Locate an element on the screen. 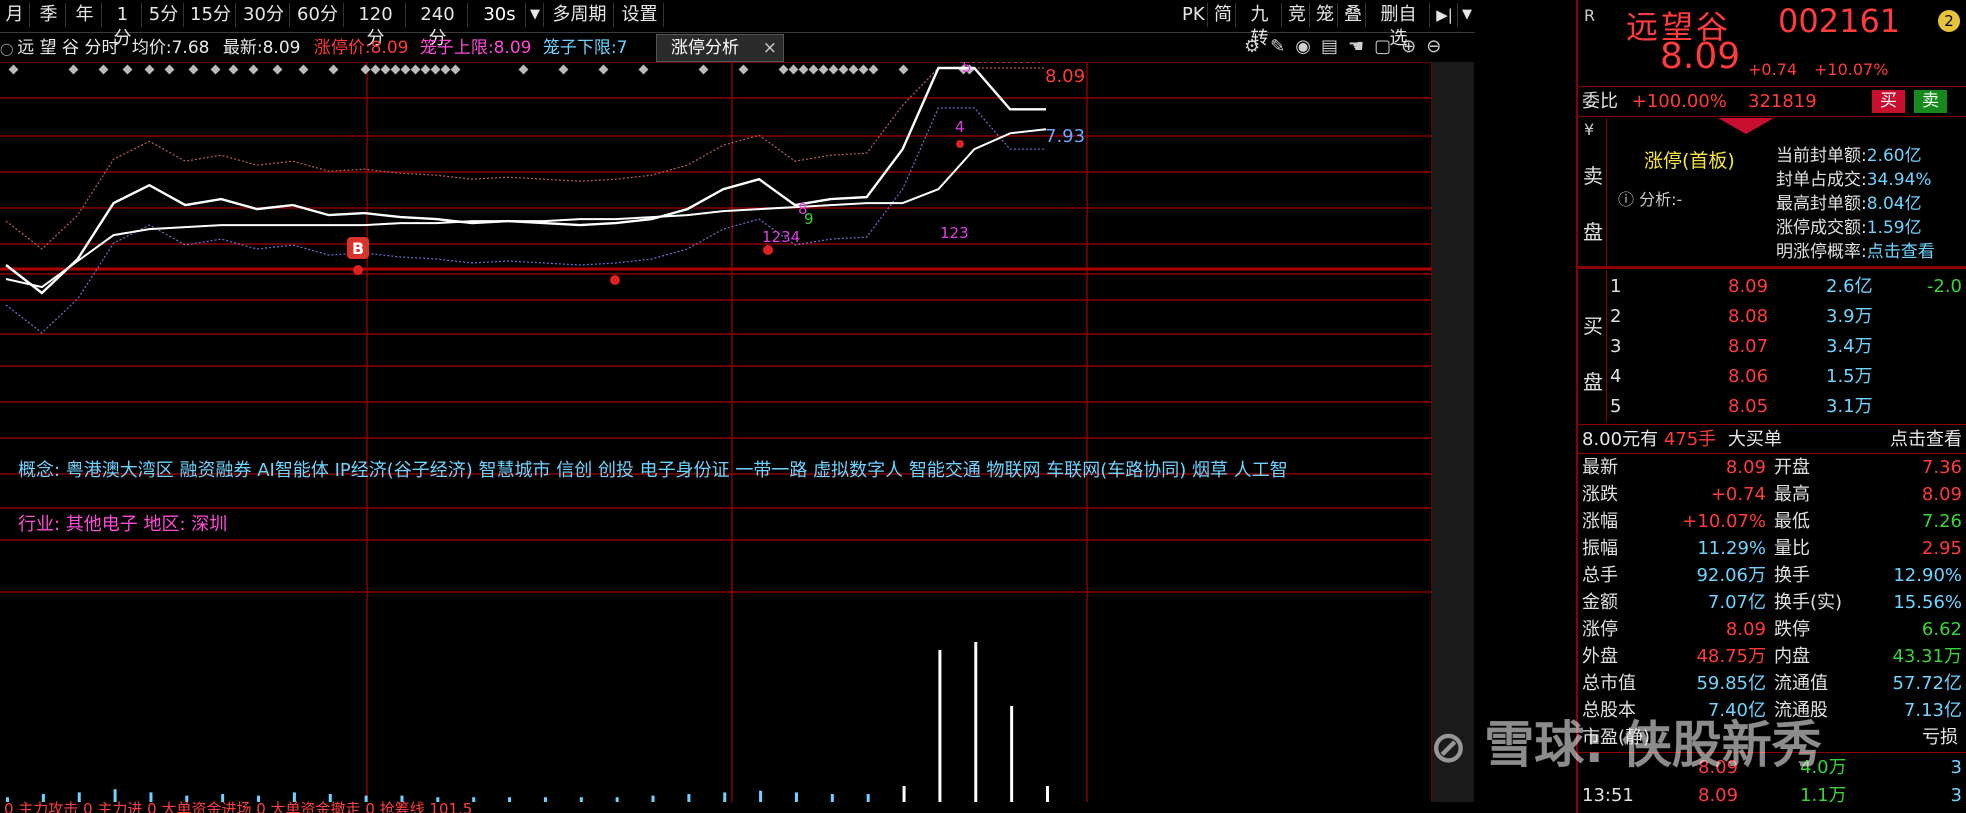 This screenshot has height=813, width=1966. nine-turn-button: 九转 is located at coordinates (1260, 26).